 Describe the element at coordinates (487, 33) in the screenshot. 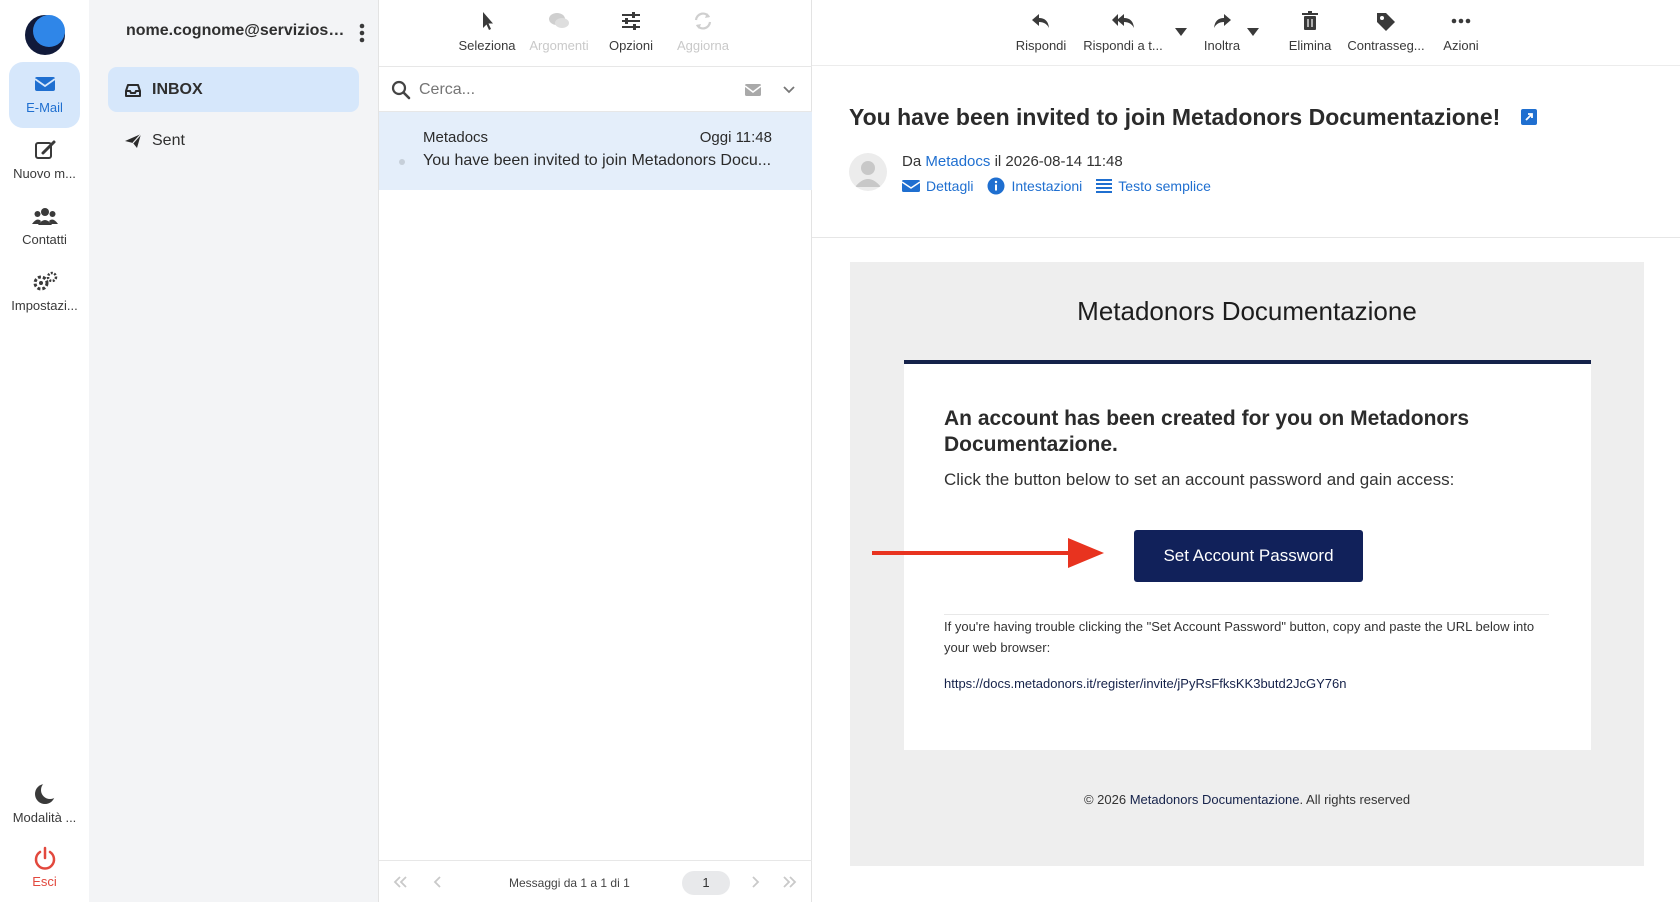

I see `select-button: Seleziona` at that location.